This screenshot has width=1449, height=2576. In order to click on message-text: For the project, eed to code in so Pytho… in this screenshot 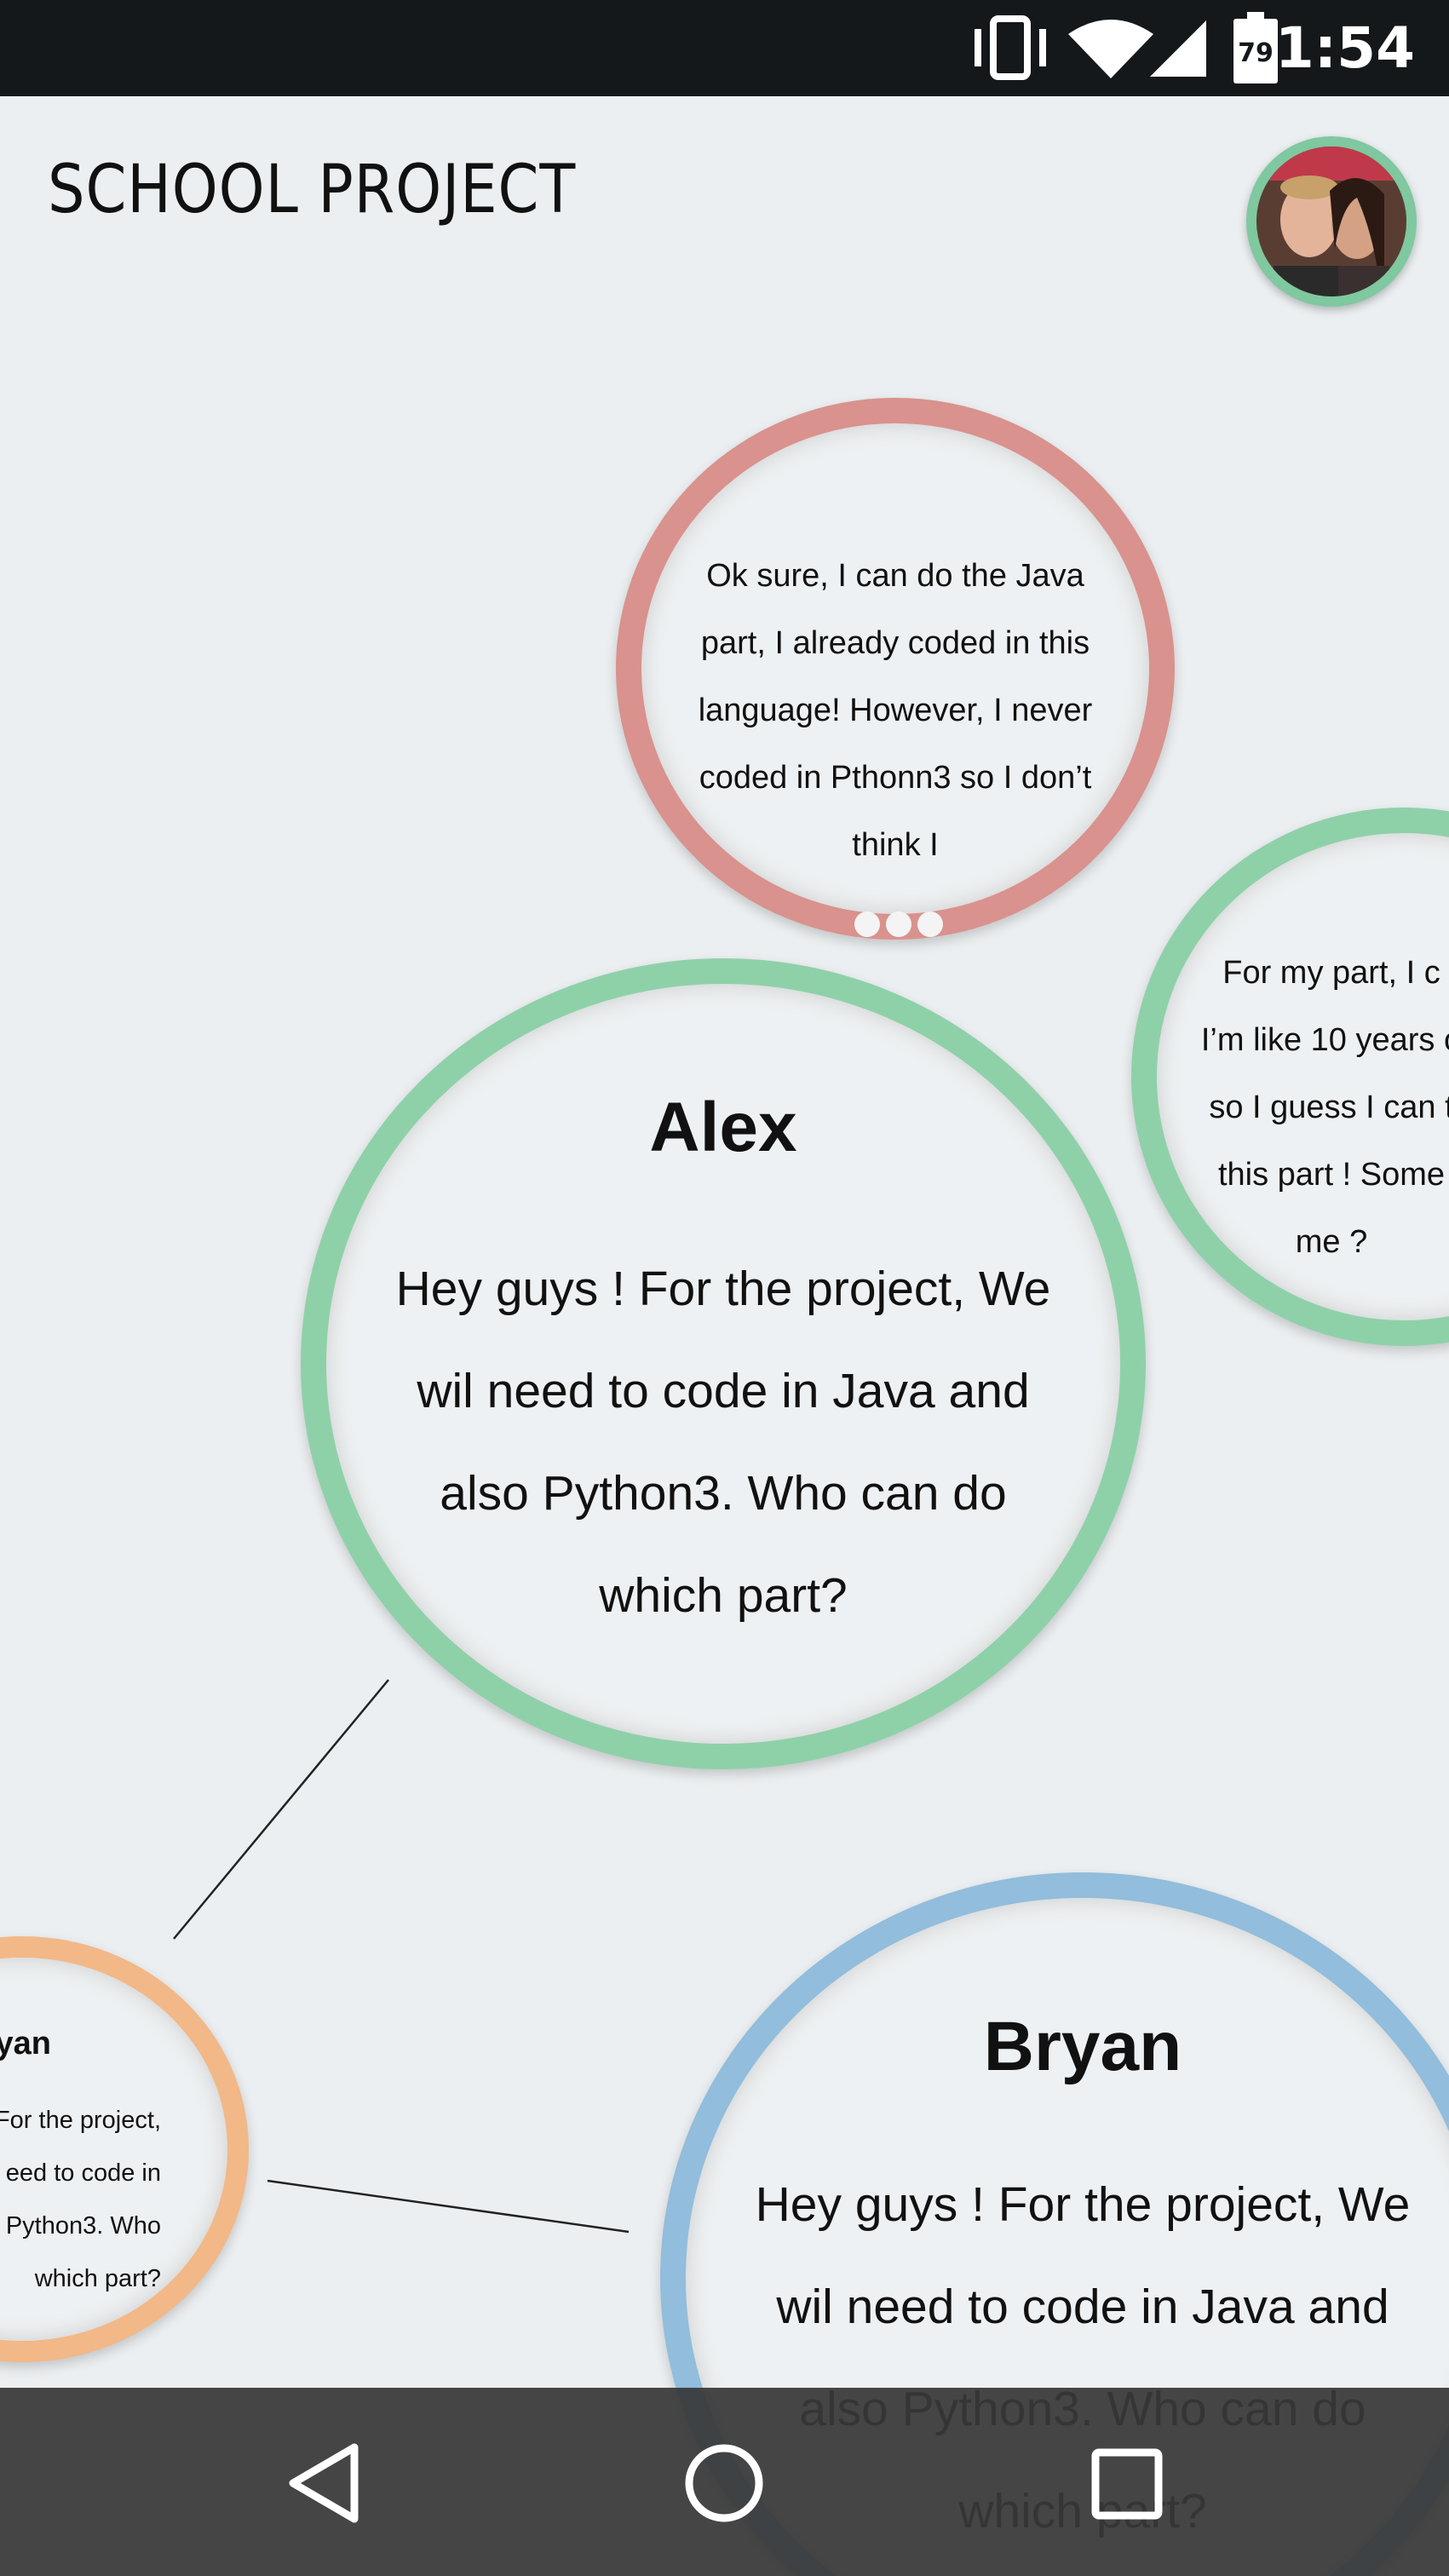, I will do `click(81, 2199)`.